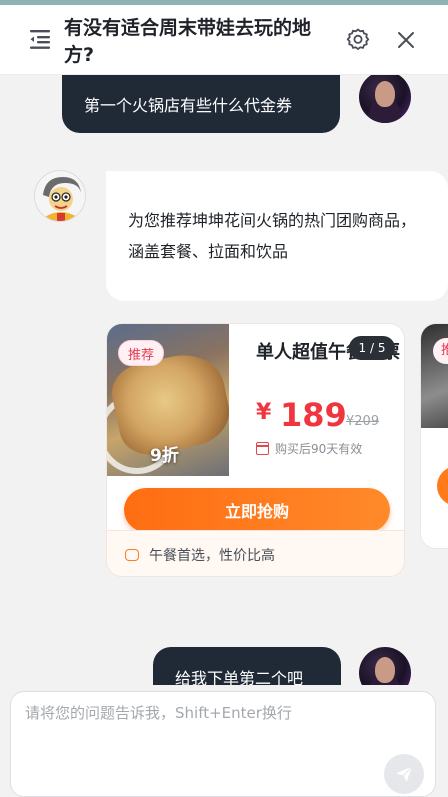 Image resolution: width=448 pixels, height=797 pixels. I want to click on page-title: 有没有适合周末带娃去玩的地方?, so click(188, 41).